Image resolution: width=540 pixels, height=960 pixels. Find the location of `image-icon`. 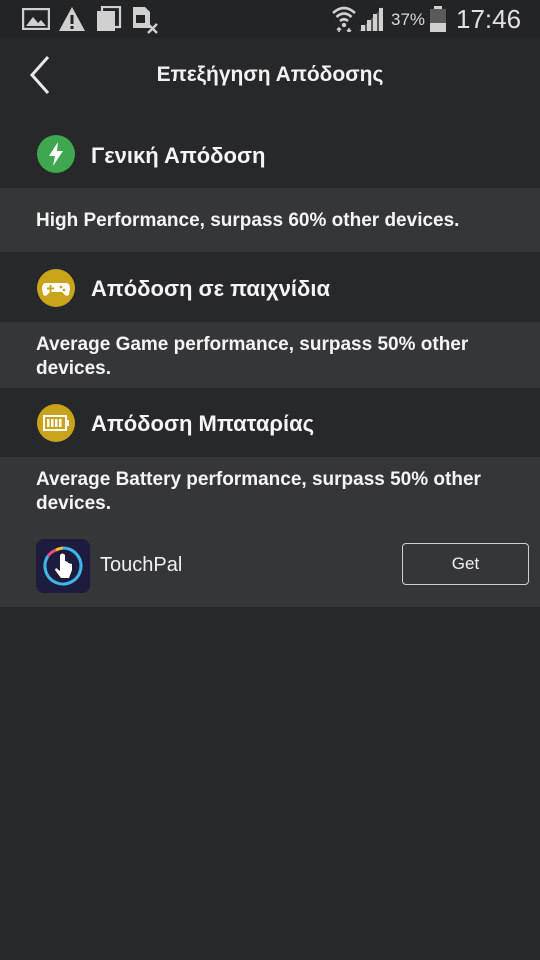

image-icon is located at coordinates (36, 19).